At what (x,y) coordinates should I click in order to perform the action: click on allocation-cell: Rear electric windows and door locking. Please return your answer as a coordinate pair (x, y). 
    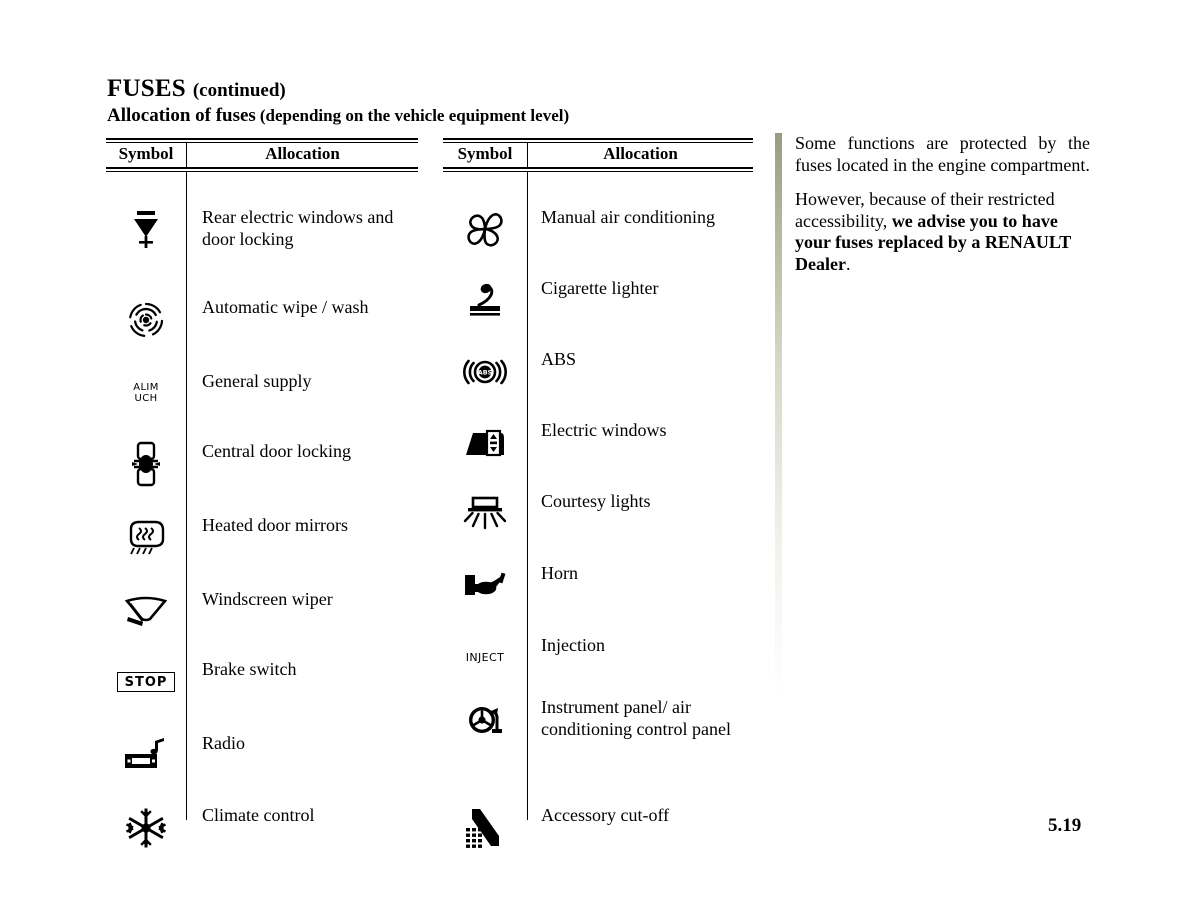
    Looking at the image, I should click on (298, 228).